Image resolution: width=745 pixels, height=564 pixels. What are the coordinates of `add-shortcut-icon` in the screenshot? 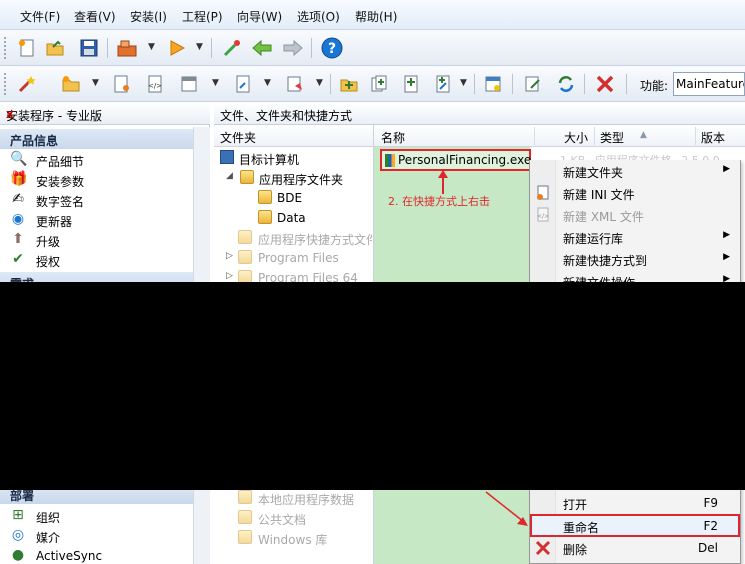 It's located at (443, 84).